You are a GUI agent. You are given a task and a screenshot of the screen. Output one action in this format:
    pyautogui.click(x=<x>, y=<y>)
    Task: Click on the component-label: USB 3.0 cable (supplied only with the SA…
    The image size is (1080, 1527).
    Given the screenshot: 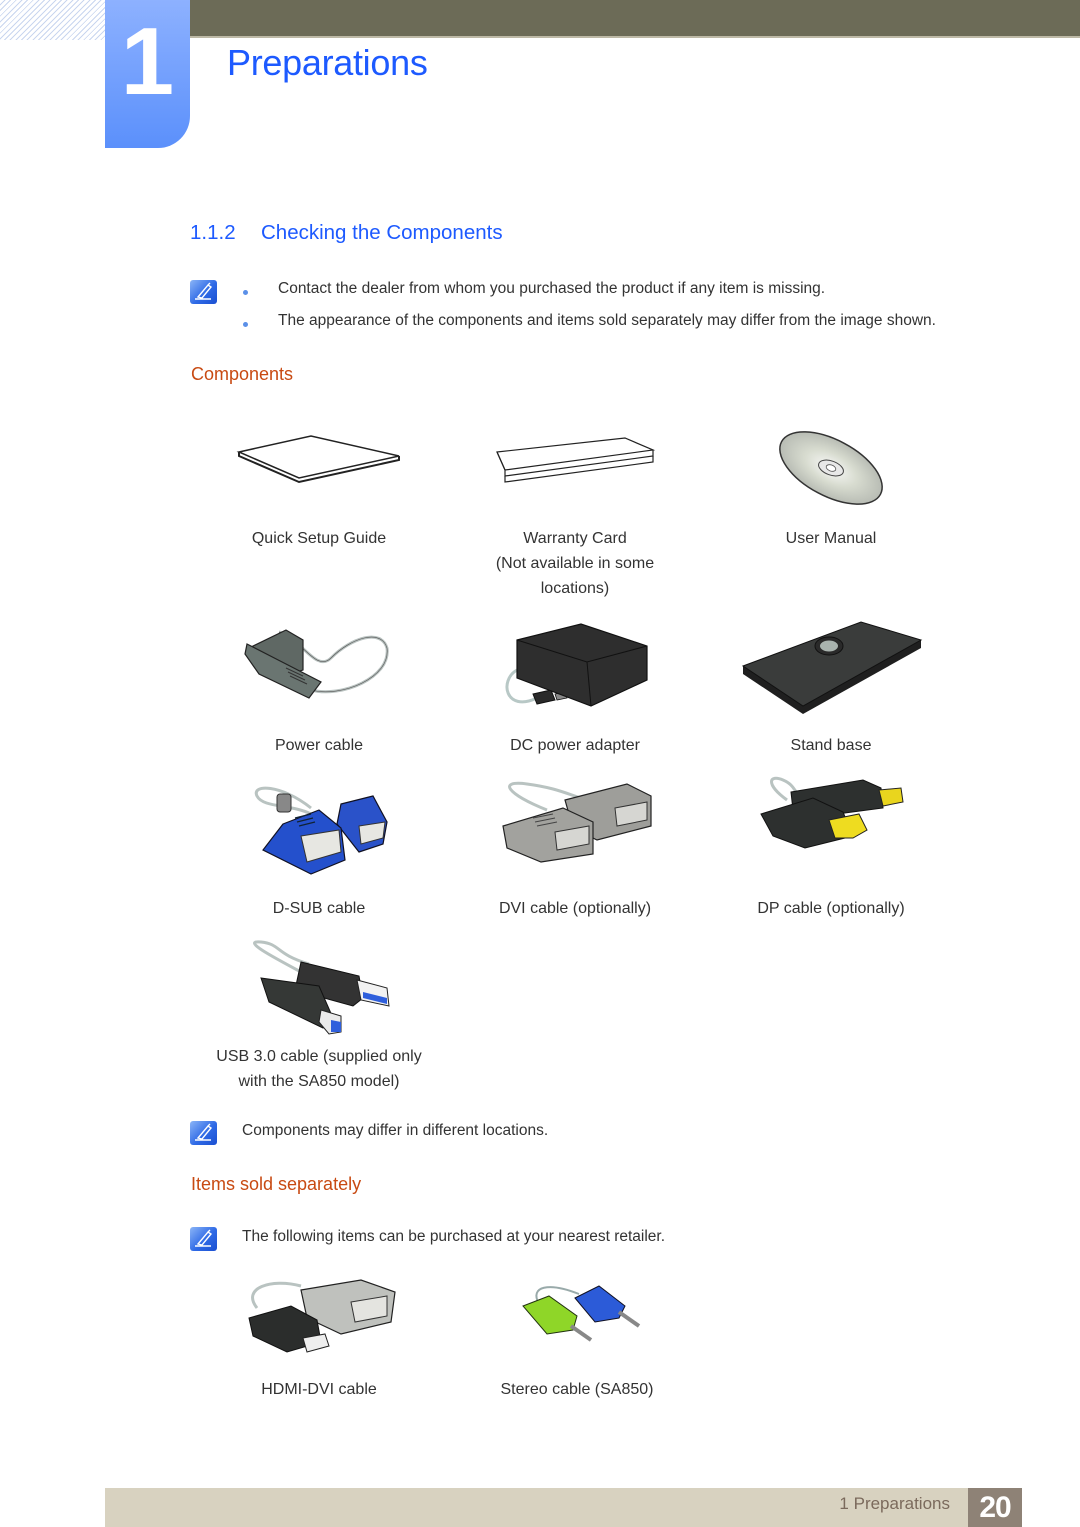 What is the action you would take?
    pyautogui.click(x=319, y=1069)
    